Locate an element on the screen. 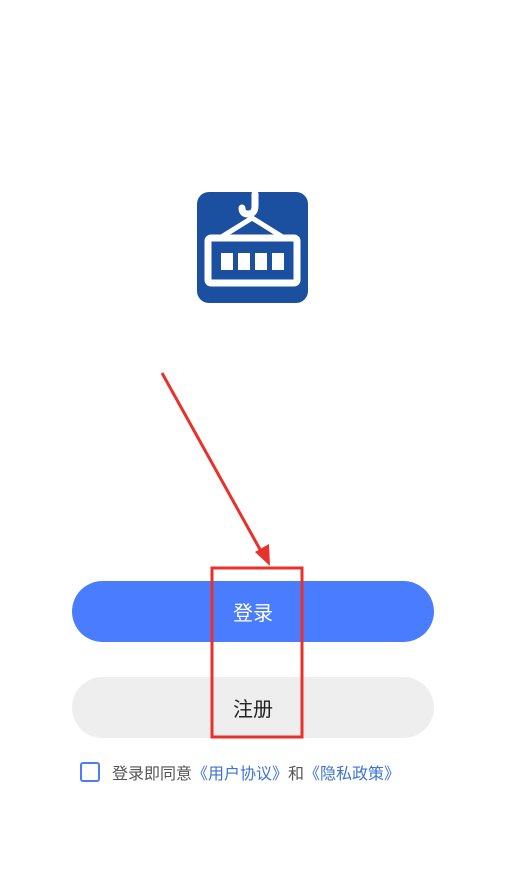 This screenshot has width=511, height=891. agreement-conjunction: 和 is located at coordinates (296, 773).